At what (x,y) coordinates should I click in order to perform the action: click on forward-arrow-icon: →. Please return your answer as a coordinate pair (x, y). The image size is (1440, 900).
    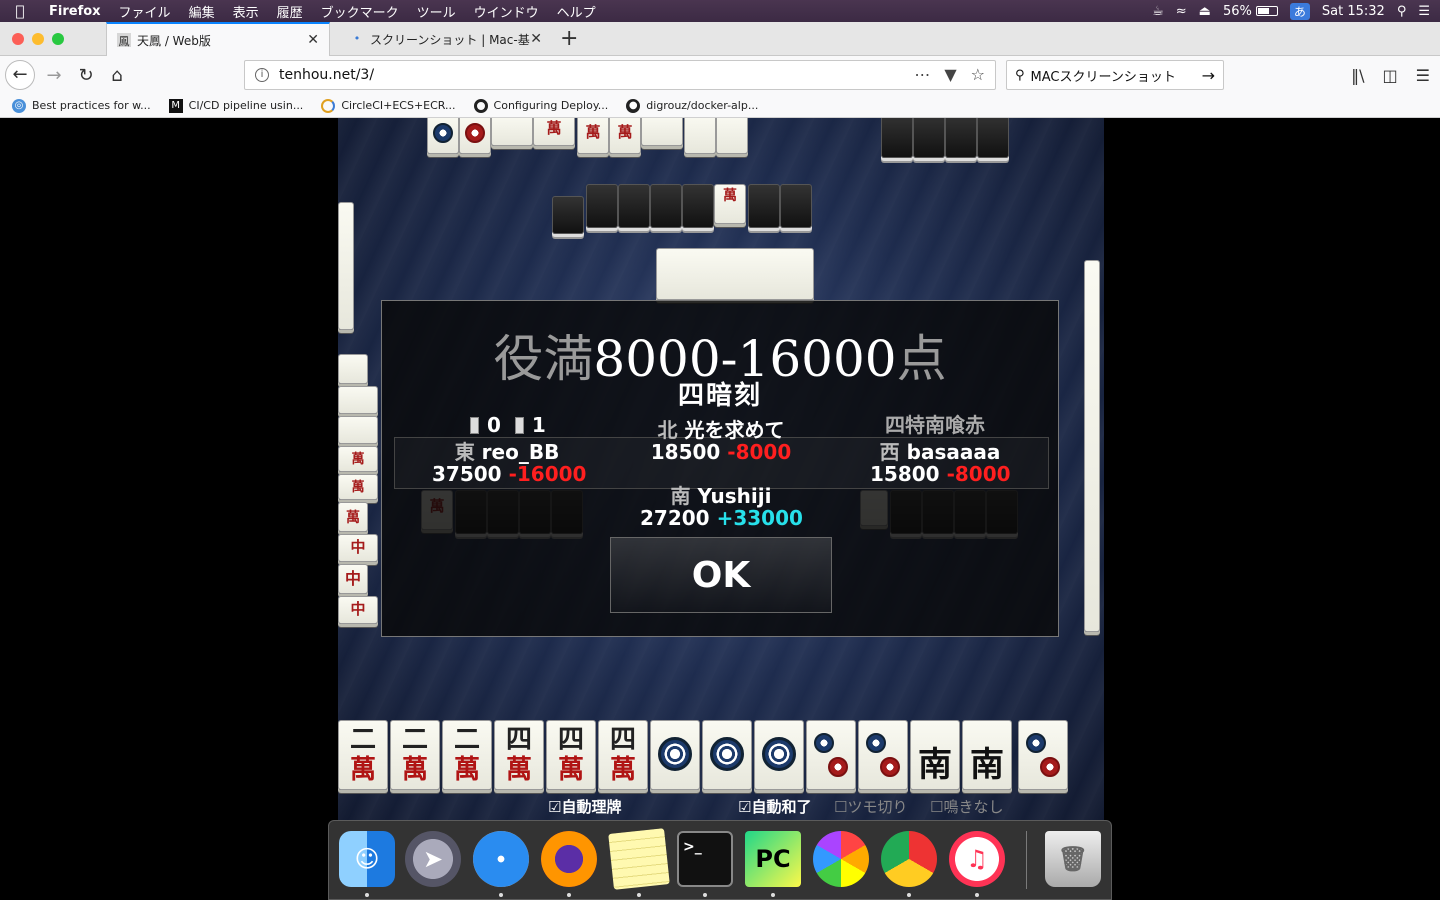
    Looking at the image, I should click on (54, 76).